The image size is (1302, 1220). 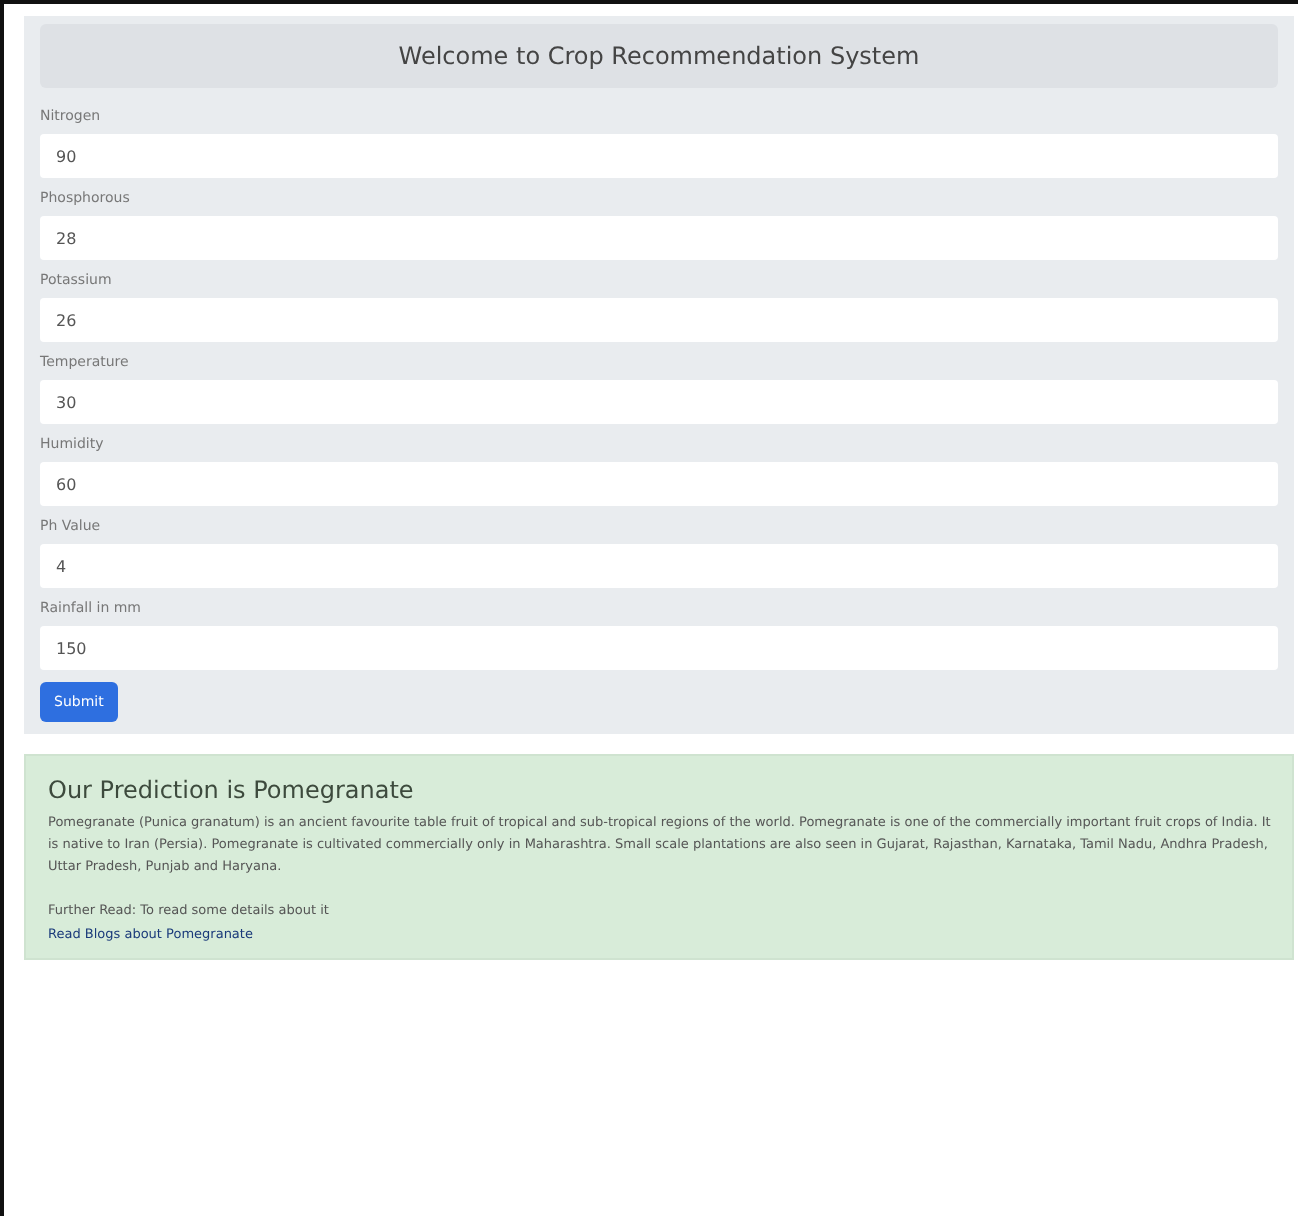 I want to click on form-title: Welcome to Crop Recommendation System, so click(x=659, y=56).